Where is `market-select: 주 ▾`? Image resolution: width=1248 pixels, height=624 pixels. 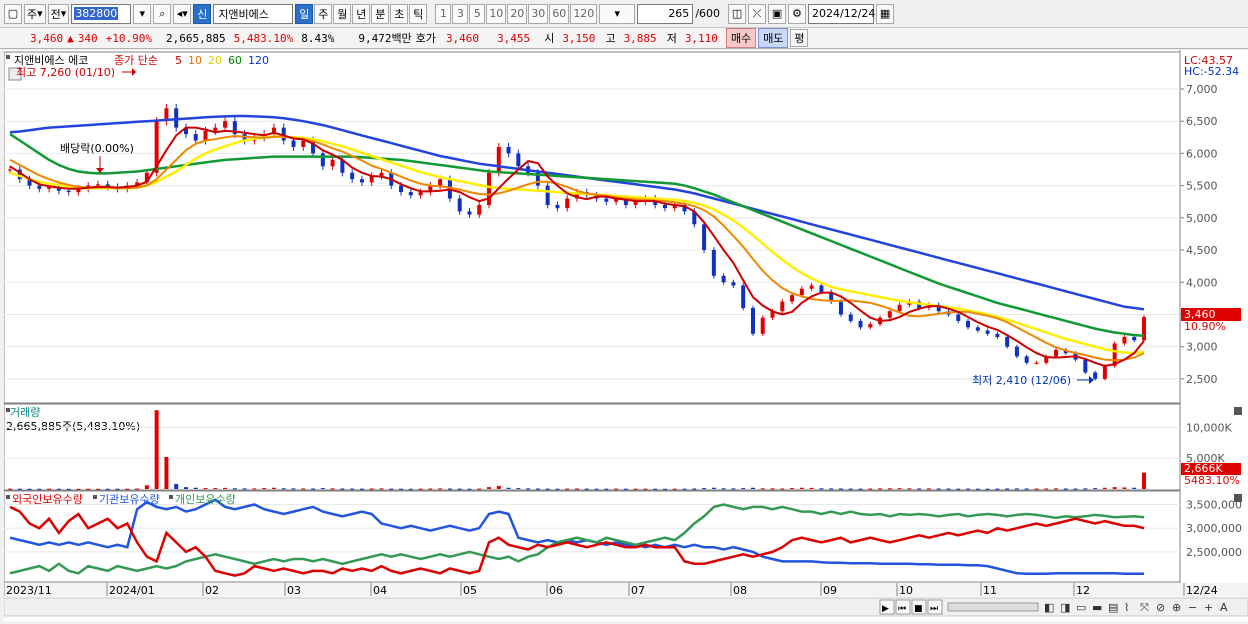
market-select: 주 ▾ is located at coordinates (35, 13).